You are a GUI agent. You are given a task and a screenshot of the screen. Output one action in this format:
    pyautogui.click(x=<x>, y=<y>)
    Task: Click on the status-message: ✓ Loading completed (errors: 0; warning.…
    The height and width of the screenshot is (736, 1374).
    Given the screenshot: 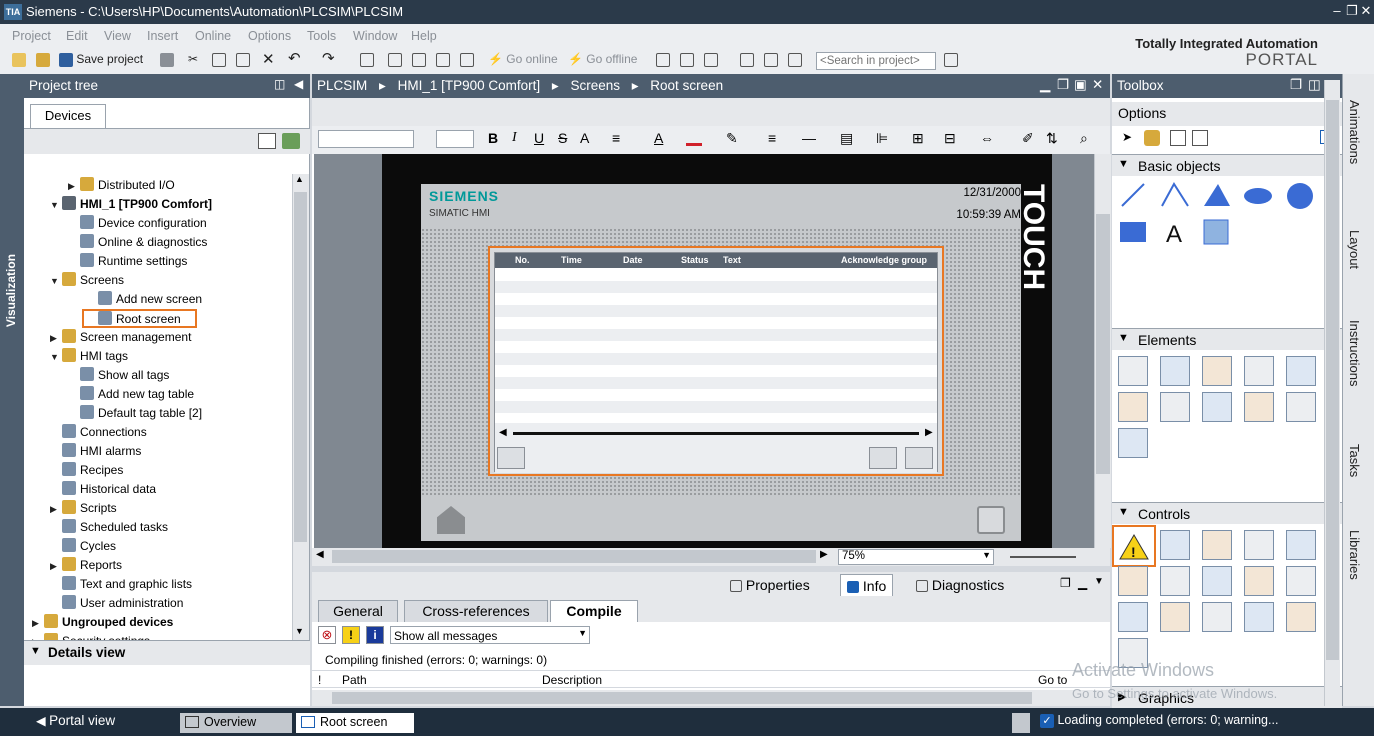 What is the action you would take?
    pyautogui.click(x=1159, y=723)
    